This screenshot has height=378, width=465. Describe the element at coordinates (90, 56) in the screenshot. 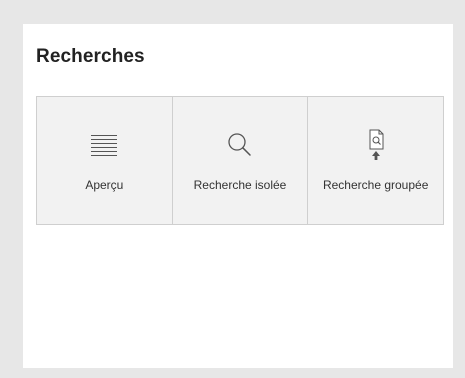

I see `panel-title: Recherches` at that location.